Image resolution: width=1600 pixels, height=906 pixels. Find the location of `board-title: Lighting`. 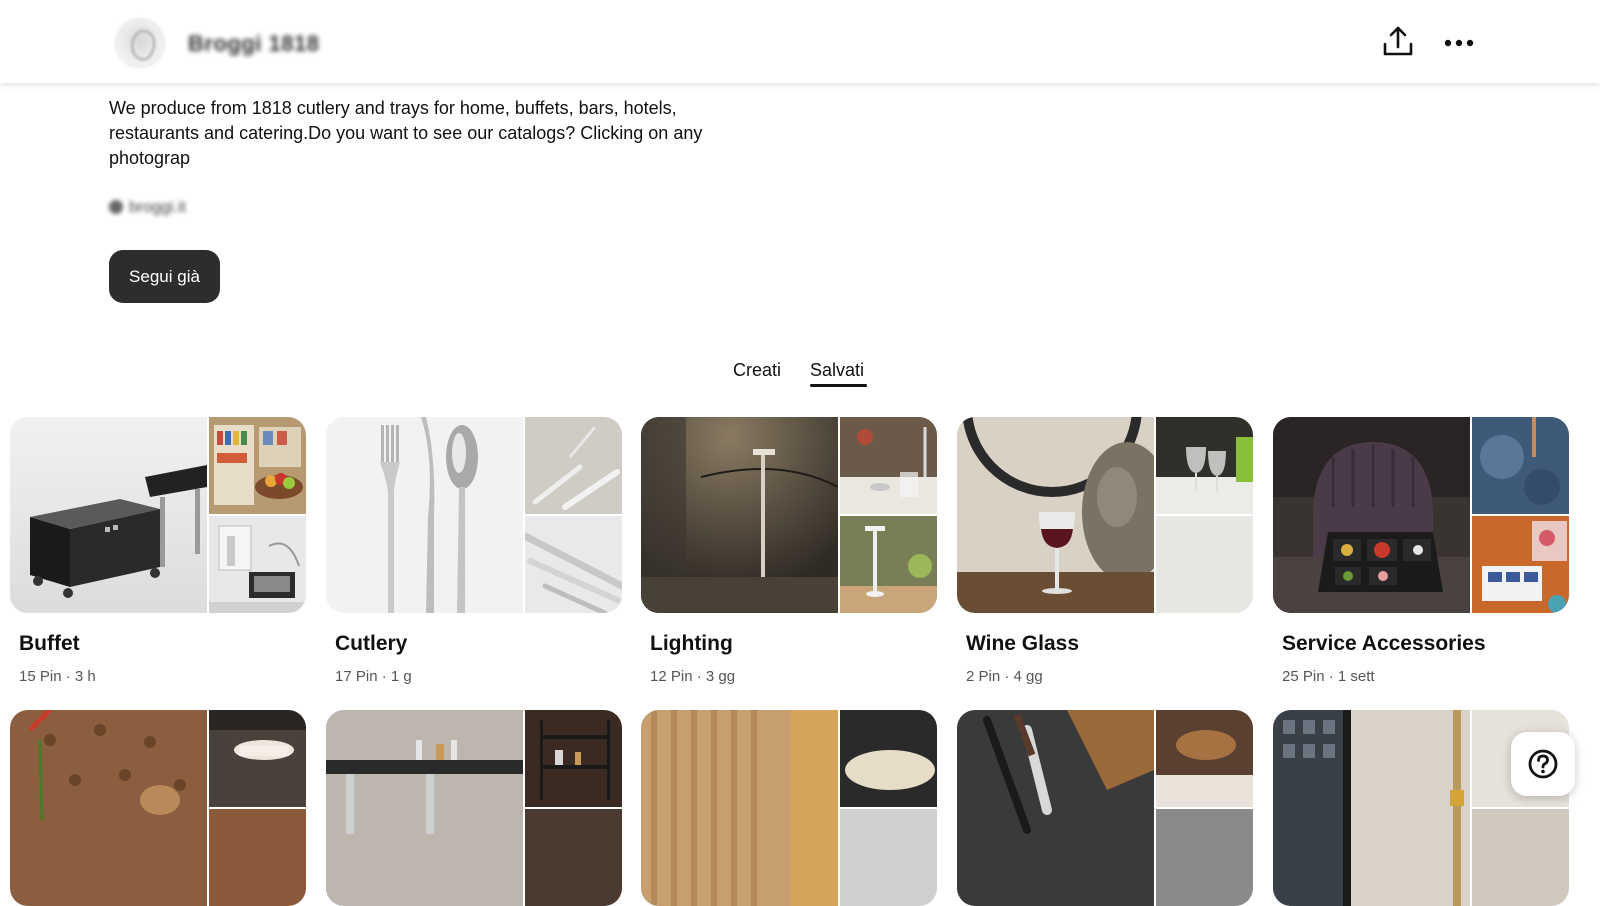

board-title: Lighting is located at coordinates (691, 643).